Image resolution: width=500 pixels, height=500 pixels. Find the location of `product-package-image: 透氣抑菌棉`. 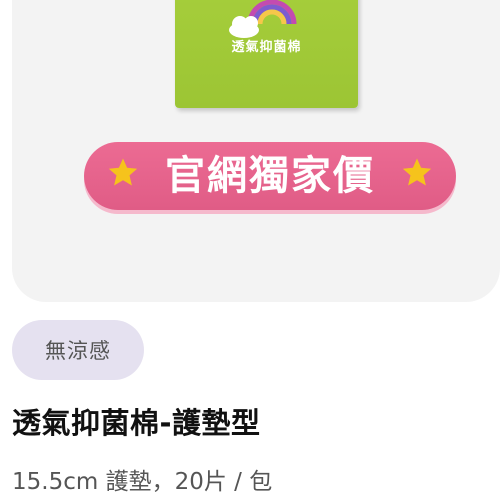

product-package-image: 透氣抑菌棉 is located at coordinates (266, 54).